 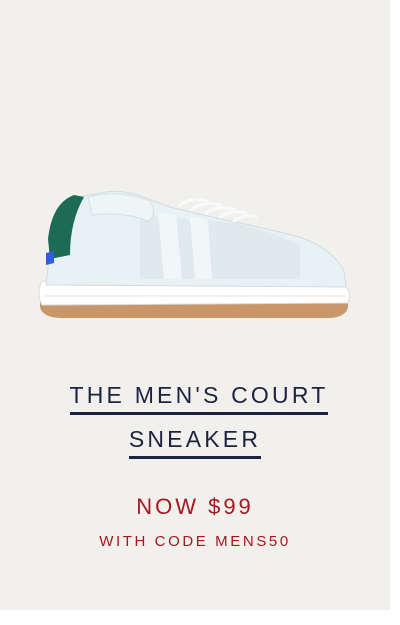 What do you see at coordinates (195, 420) in the screenshot?
I see `product-title: THE MEN'S COURT SNEAKER` at bounding box center [195, 420].